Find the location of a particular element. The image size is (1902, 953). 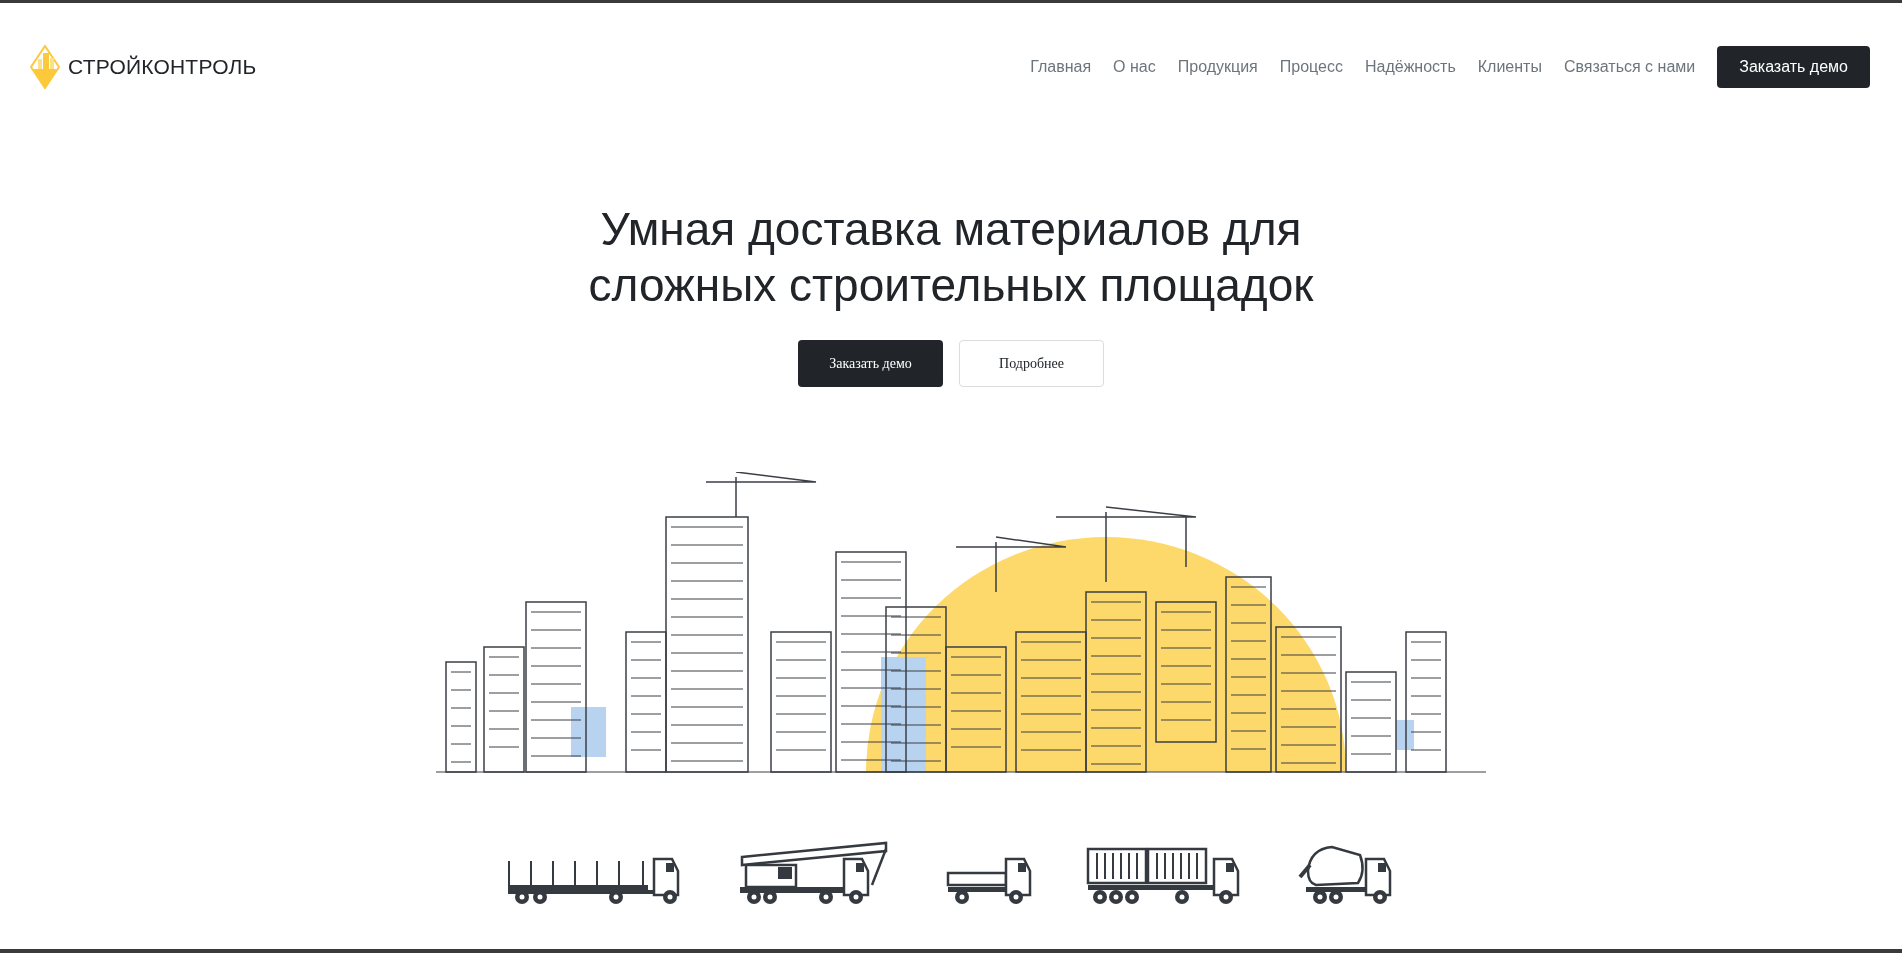

more-button: Подробнее is located at coordinates (1031, 363).